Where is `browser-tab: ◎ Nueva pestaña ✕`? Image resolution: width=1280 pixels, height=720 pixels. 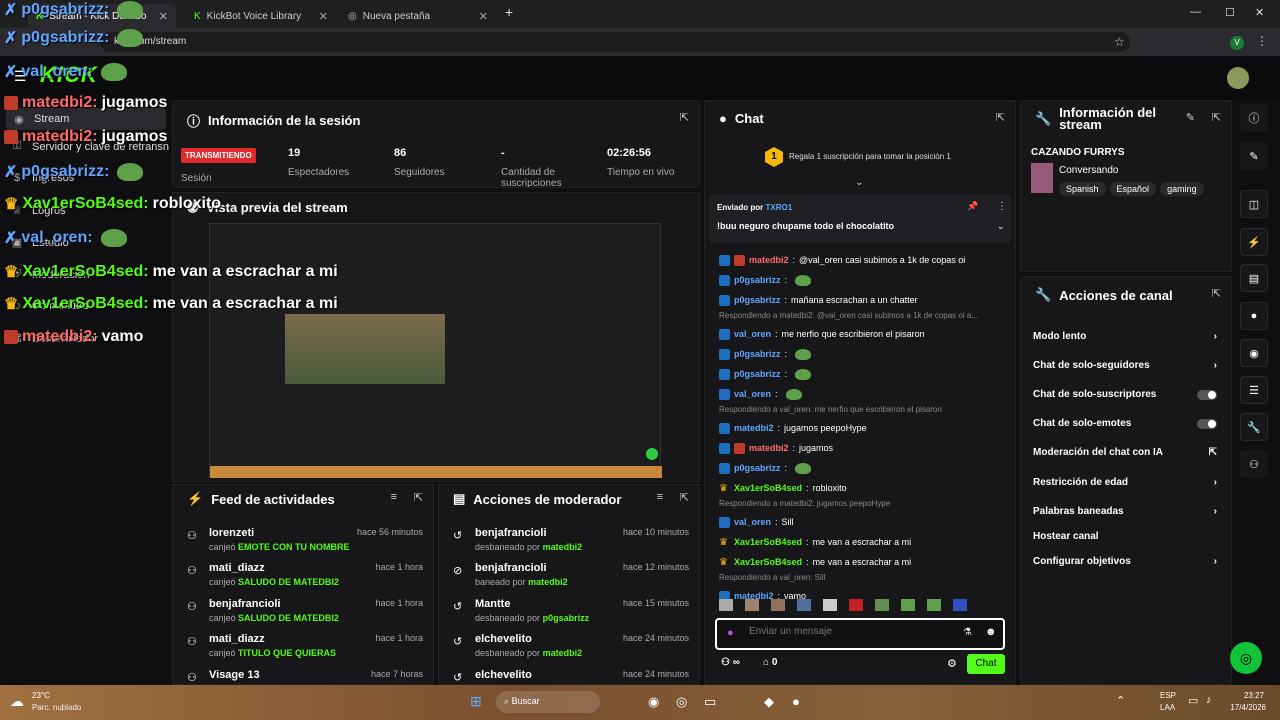
browser-tab: ◎ Nueva pestaña ✕ is located at coordinates (418, 16).